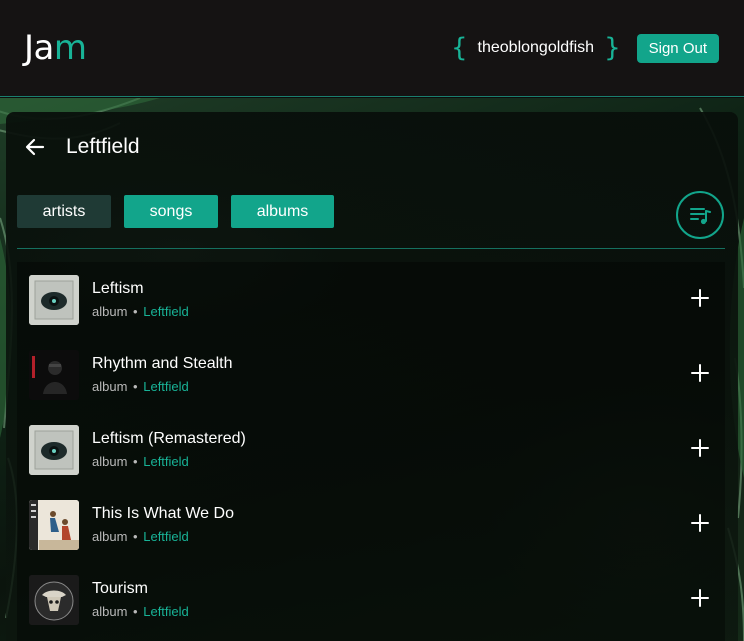 The width and height of the screenshot is (744, 641). What do you see at coordinates (282, 211) in the screenshot?
I see `tab-albums: albums` at bounding box center [282, 211].